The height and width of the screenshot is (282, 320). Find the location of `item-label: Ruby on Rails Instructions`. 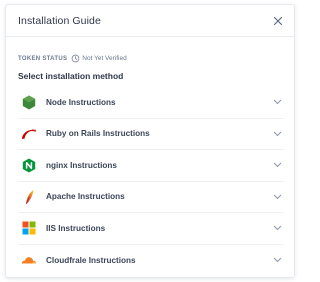

item-label: Ruby on Rails Instructions is located at coordinates (98, 134).